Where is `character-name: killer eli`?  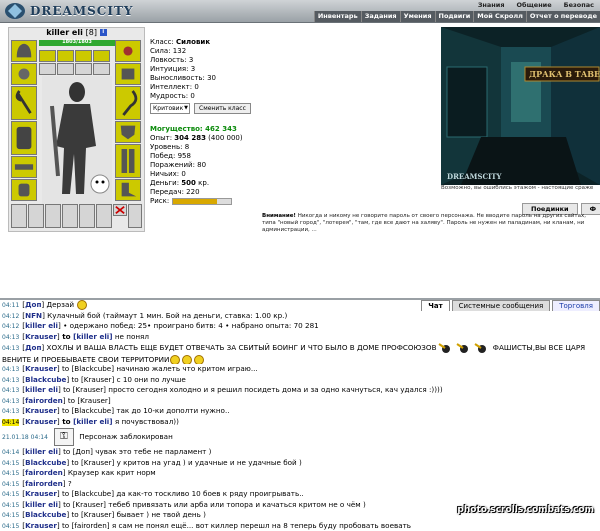
character-name: killer eli is located at coordinates (64, 32).